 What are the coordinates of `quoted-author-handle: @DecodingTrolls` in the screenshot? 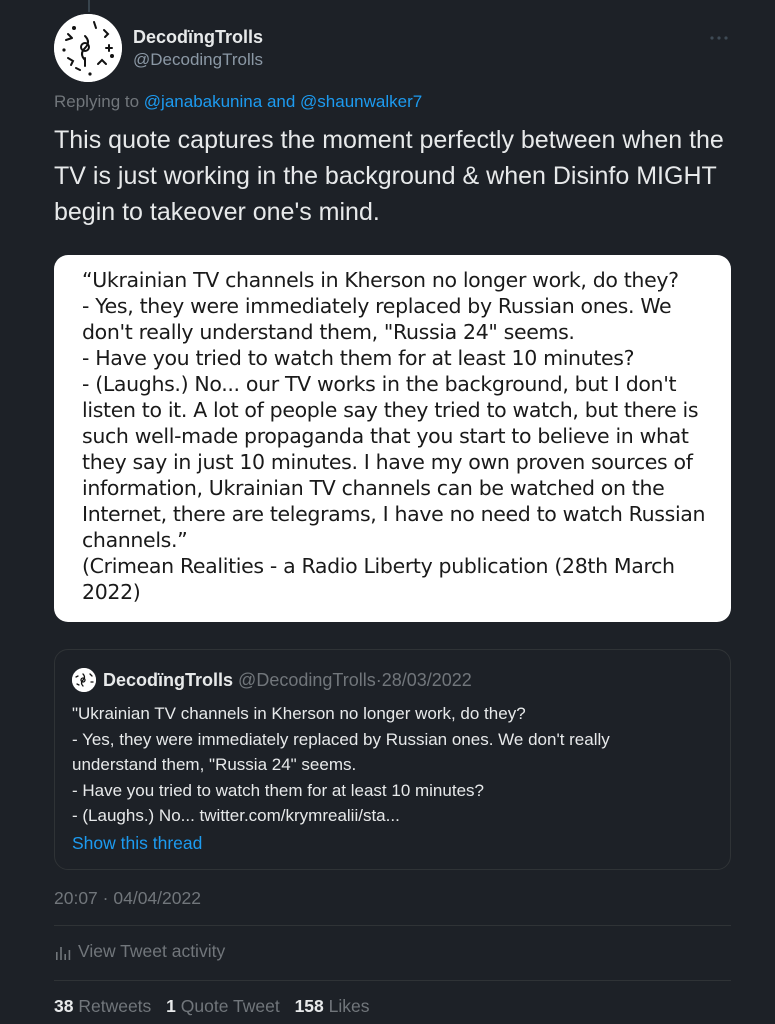 It's located at (307, 680).